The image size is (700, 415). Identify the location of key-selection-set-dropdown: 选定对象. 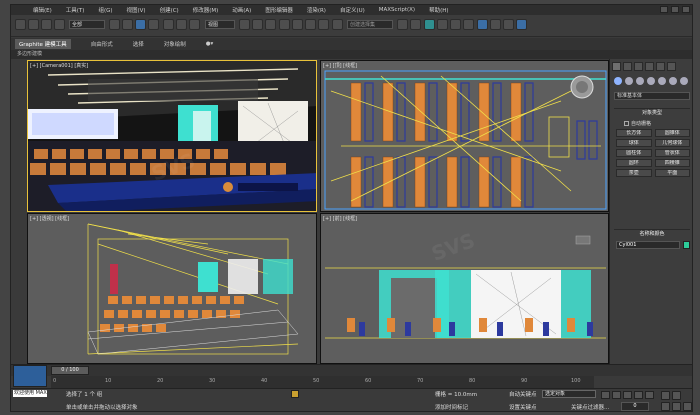
(569, 394).